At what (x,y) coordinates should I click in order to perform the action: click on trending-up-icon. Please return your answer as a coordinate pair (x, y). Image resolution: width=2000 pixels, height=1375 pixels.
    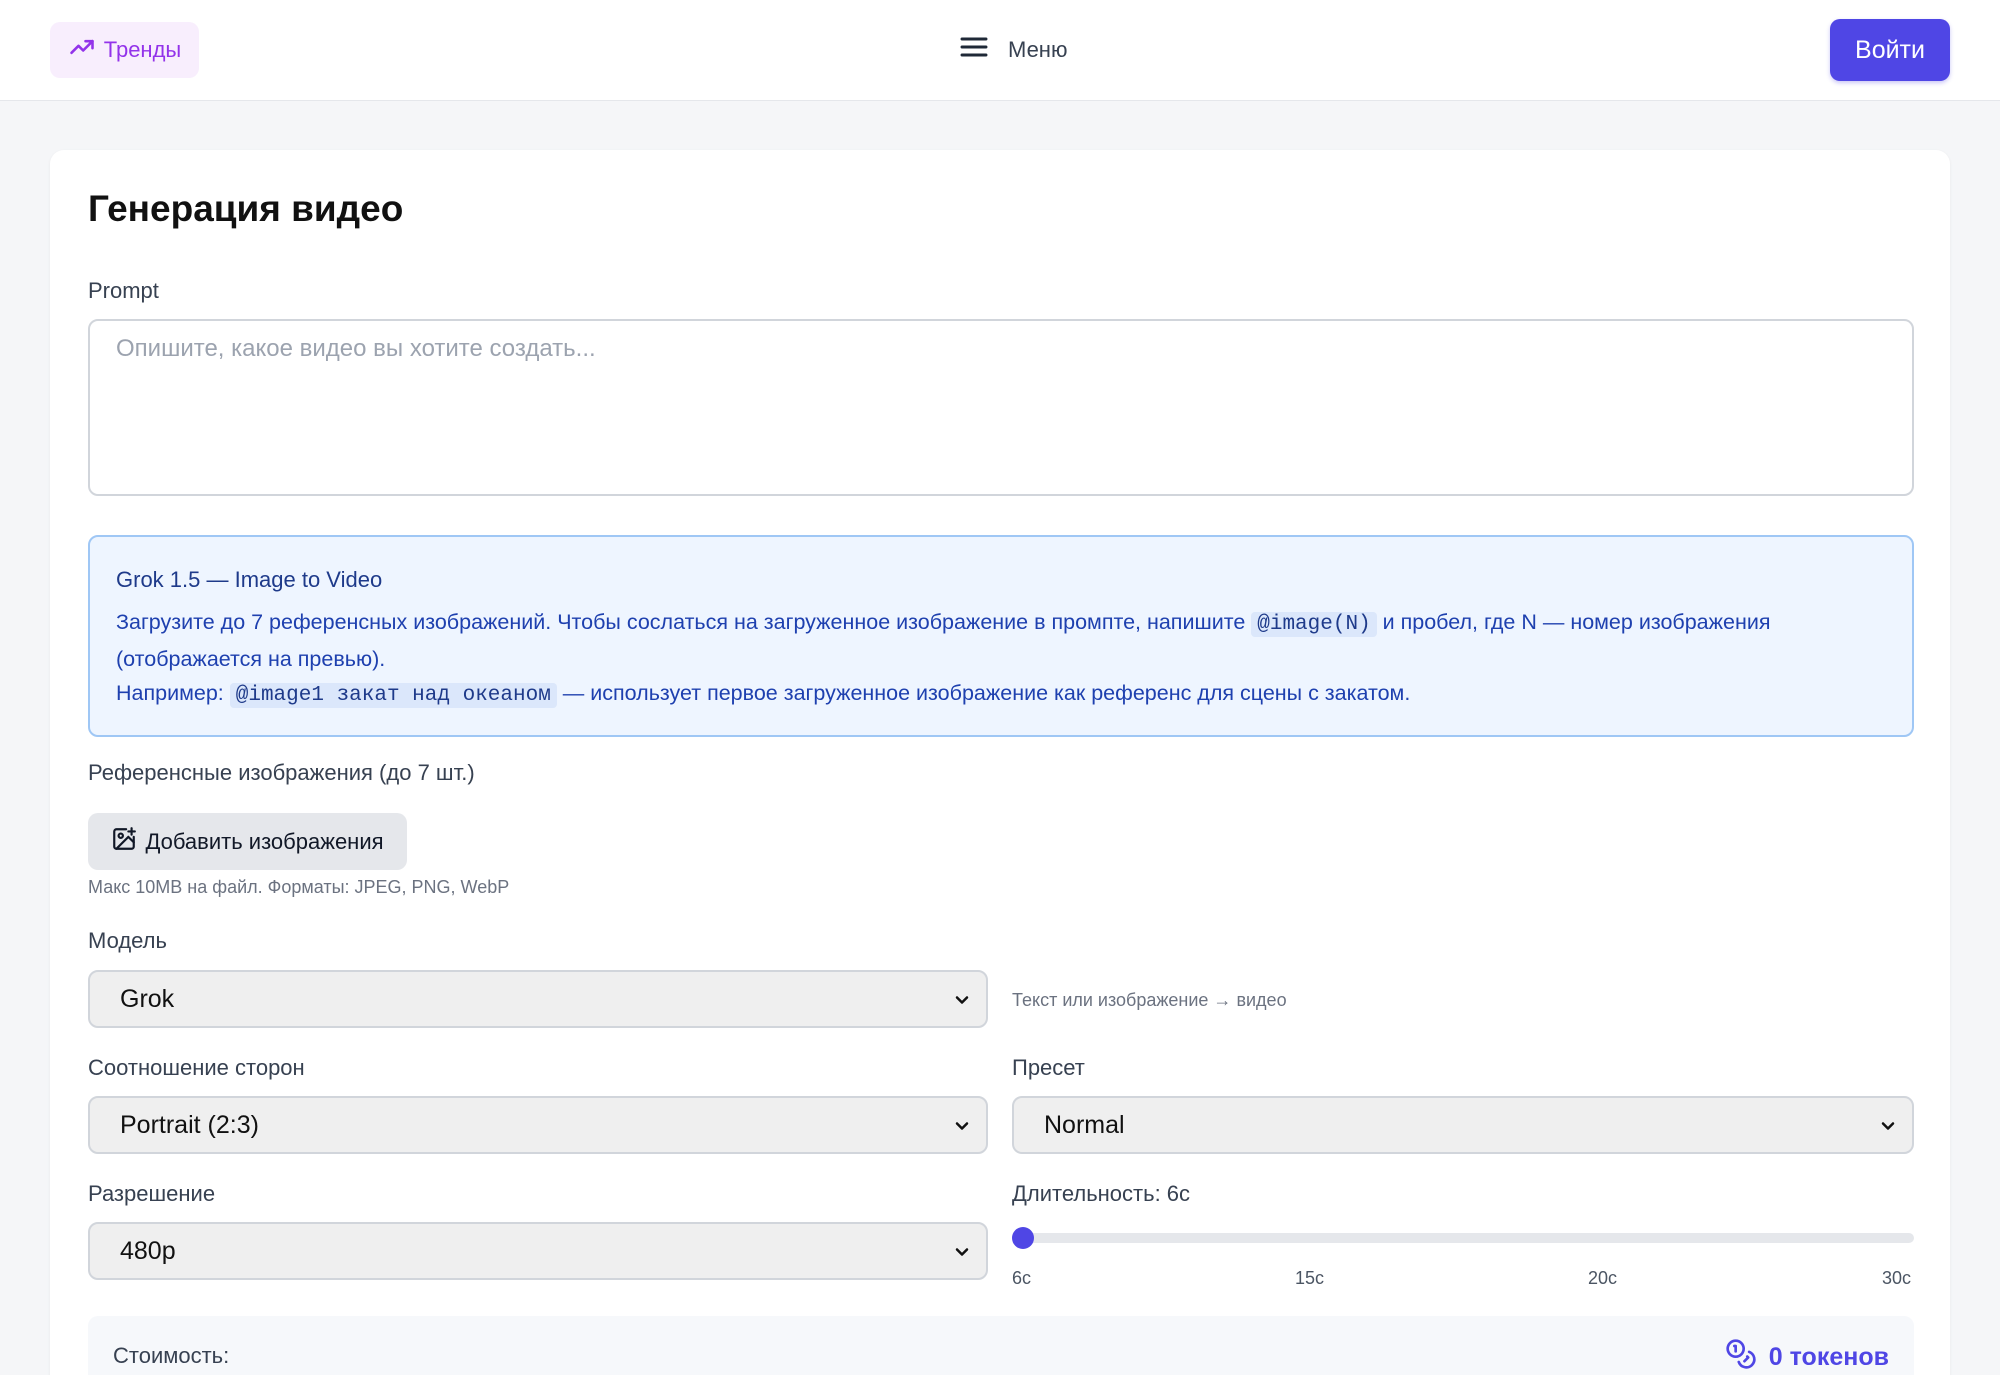
    Looking at the image, I should click on (82, 50).